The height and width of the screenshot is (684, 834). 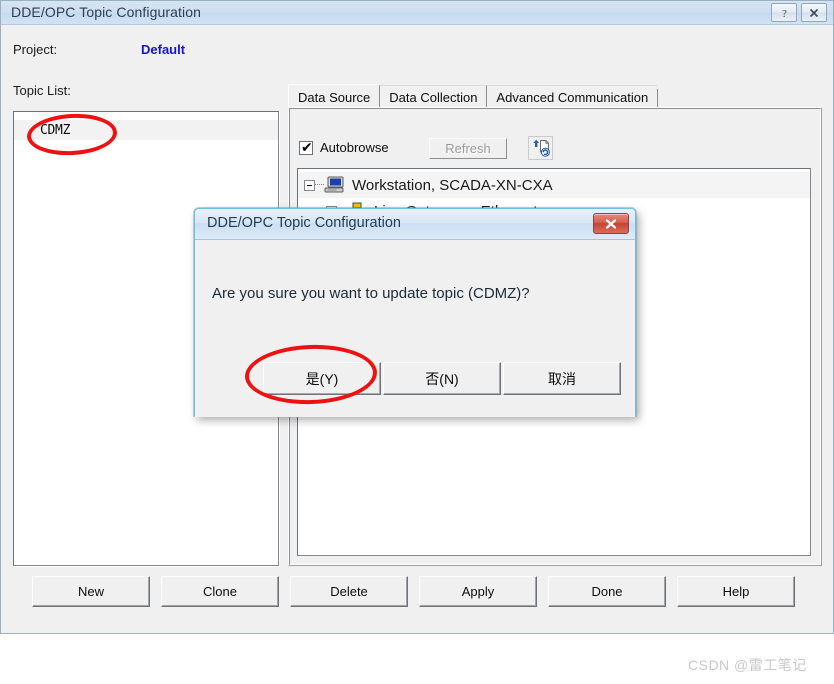 What do you see at coordinates (35, 49) in the screenshot?
I see `project-label: Project:` at bounding box center [35, 49].